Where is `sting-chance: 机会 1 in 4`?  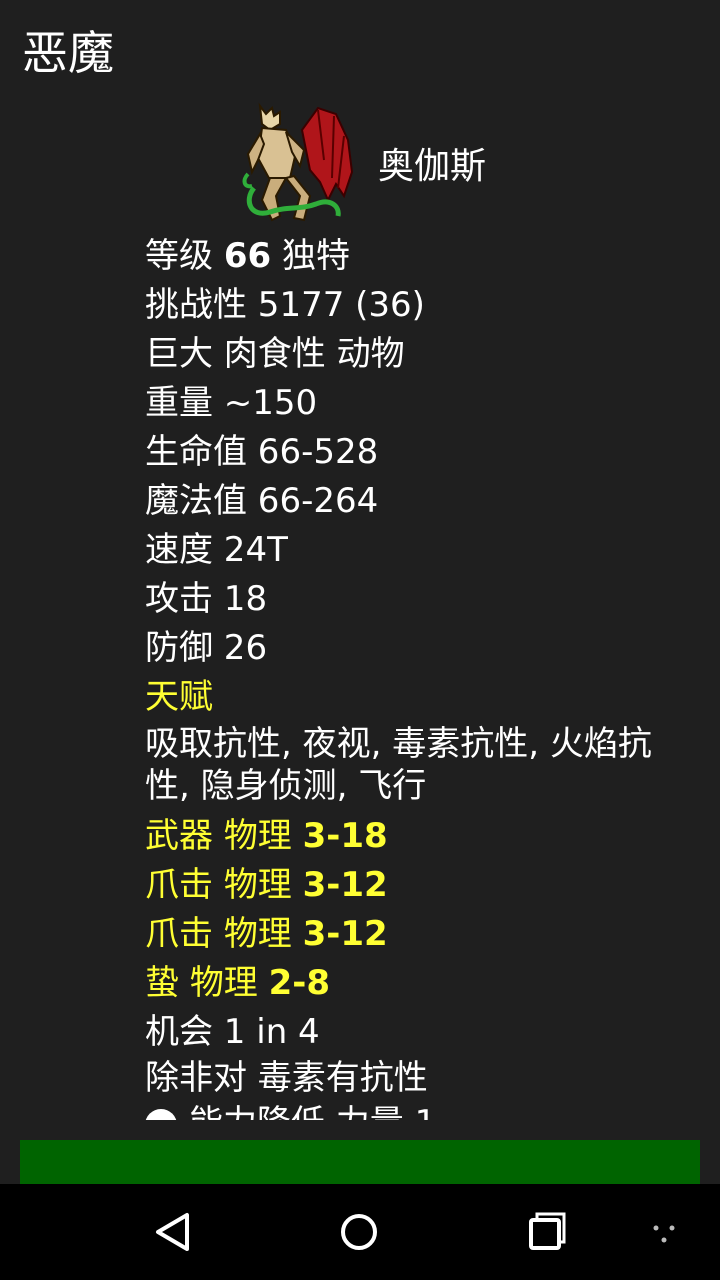 sting-chance: 机会 1 in 4 is located at coordinates (232, 1032).